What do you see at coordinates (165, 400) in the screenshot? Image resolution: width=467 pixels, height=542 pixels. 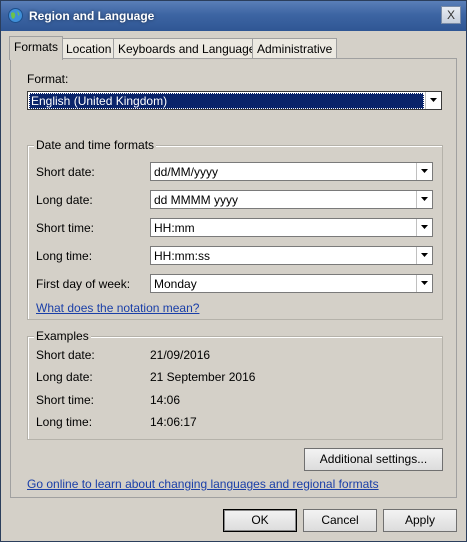 I see `example-short-time-value: 14:06` at bounding box center [165, 400].